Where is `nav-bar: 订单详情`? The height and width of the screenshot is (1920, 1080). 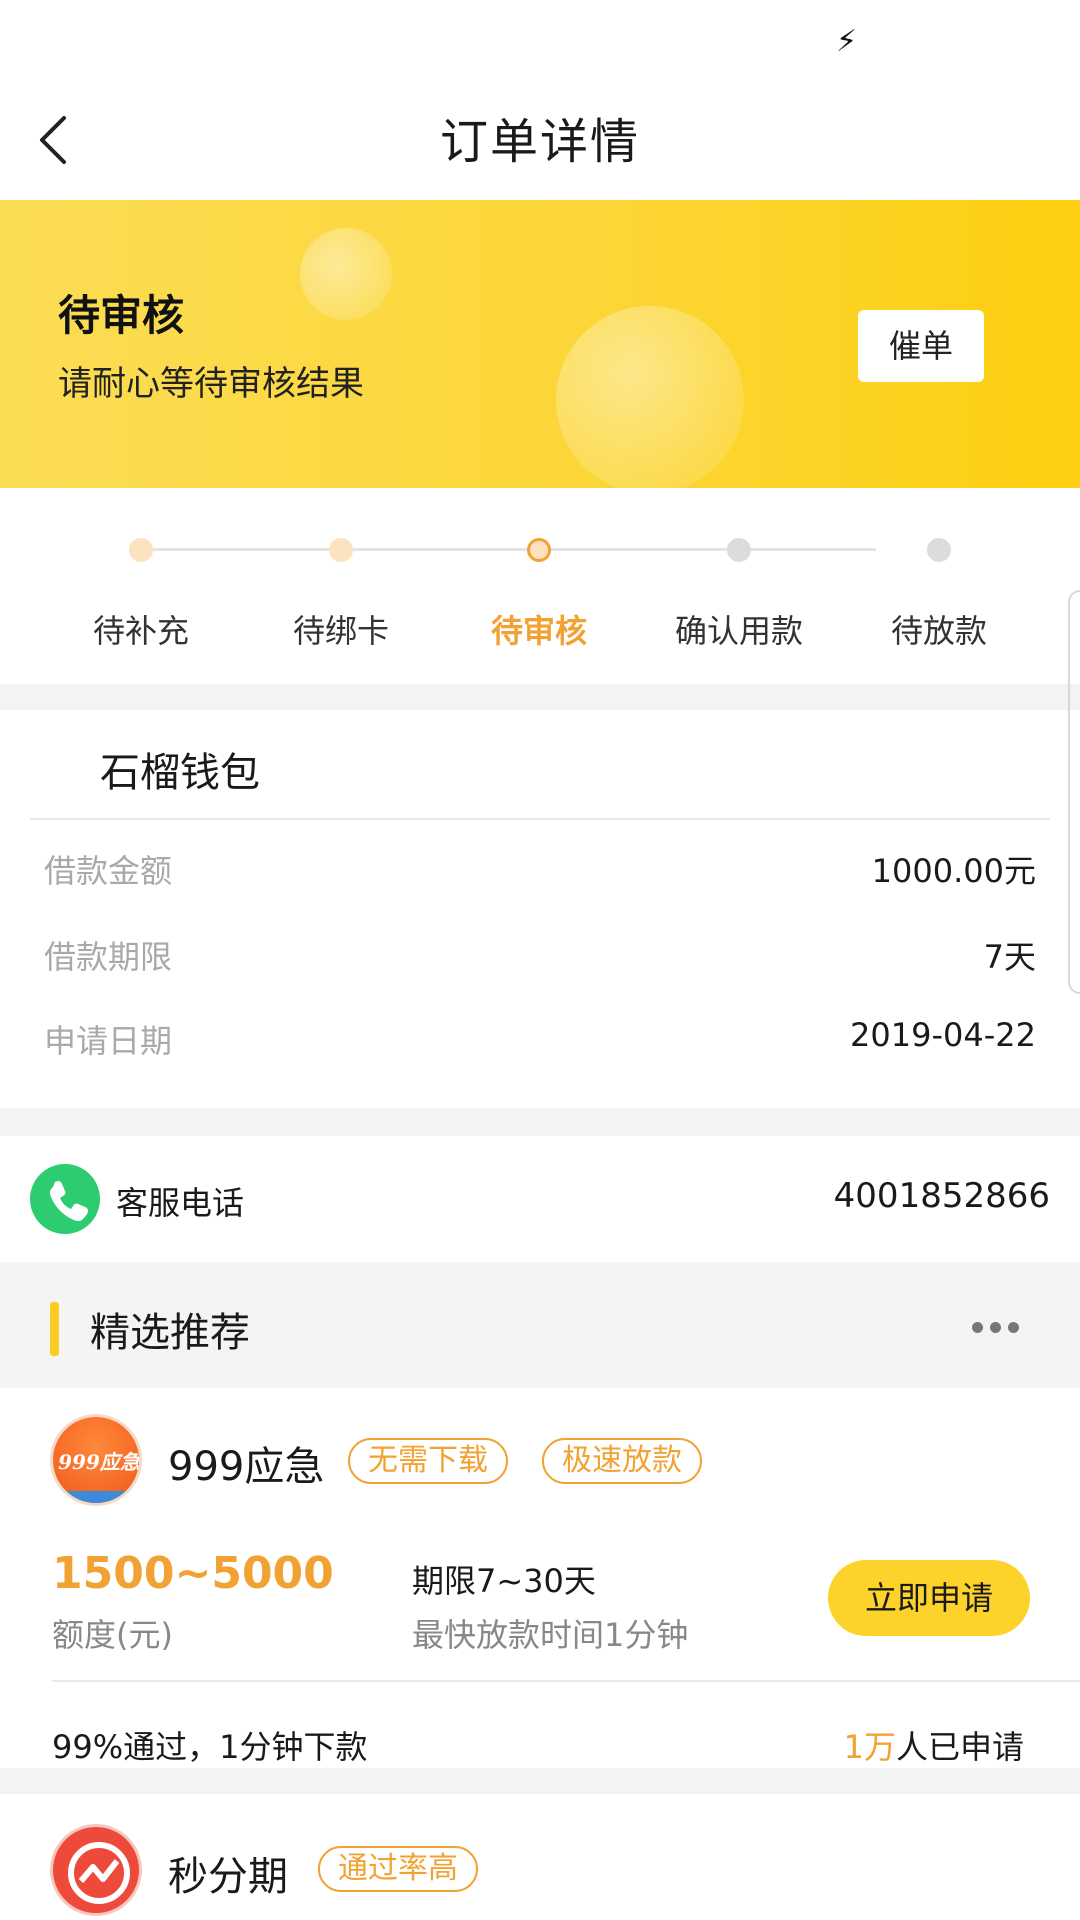
nav-bar: 订单详情 is located at coordinates (540, 137).